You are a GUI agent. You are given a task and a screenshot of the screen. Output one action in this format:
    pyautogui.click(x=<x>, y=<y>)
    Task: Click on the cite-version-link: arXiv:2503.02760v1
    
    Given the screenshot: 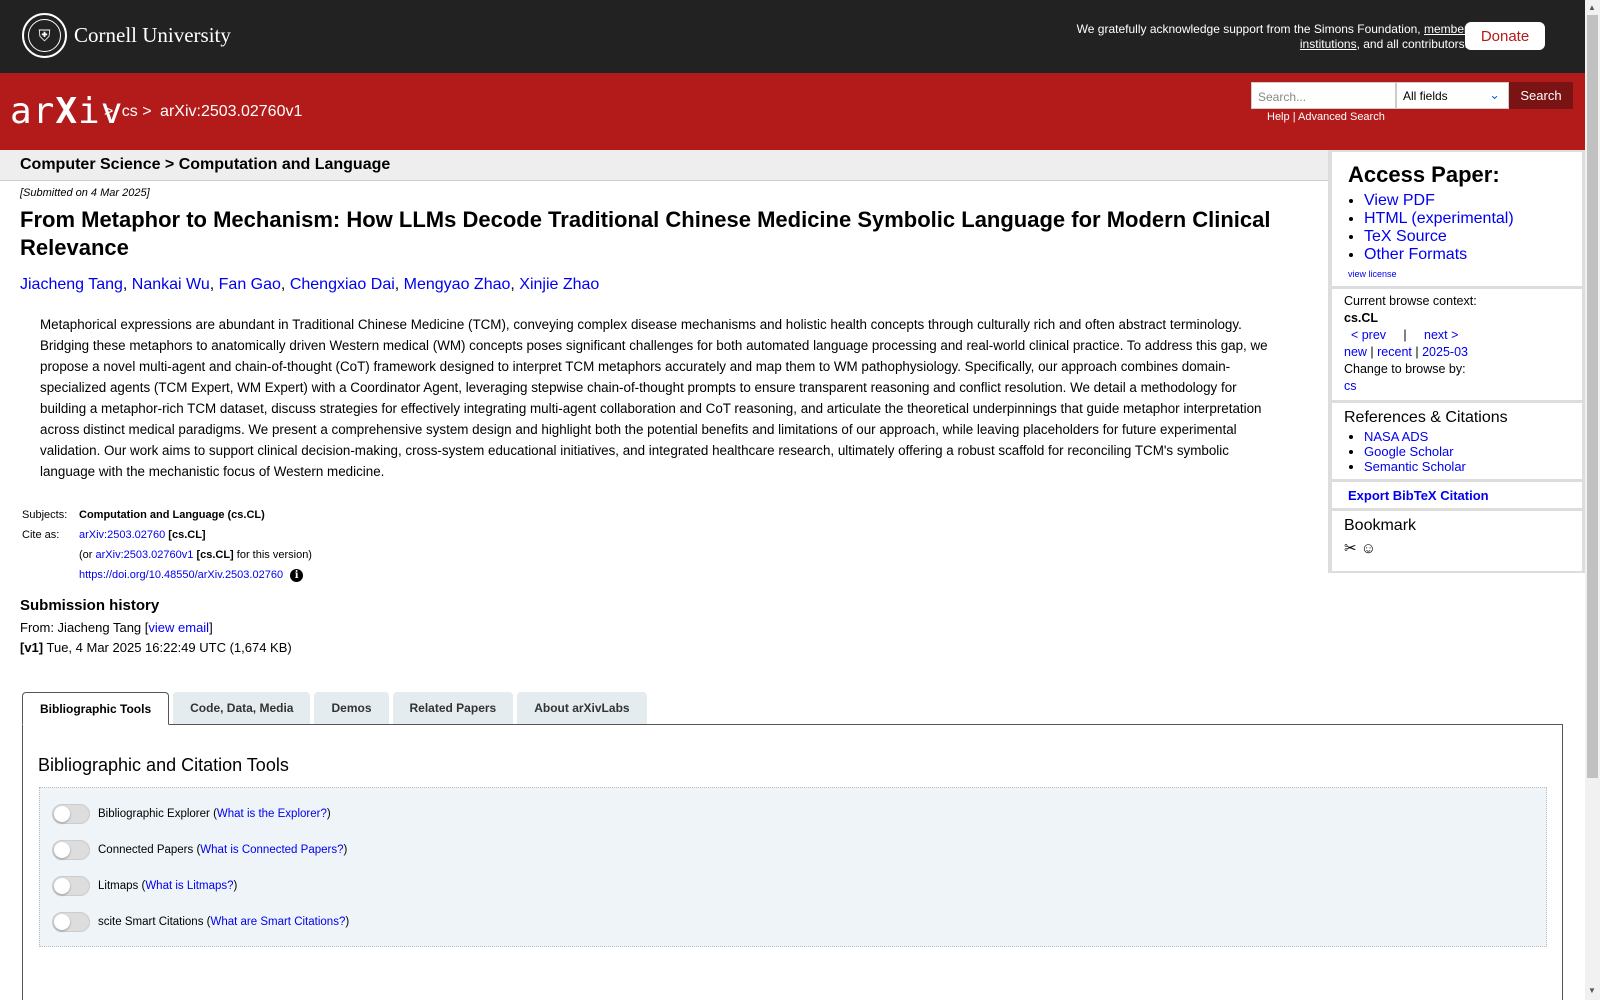 What is the action you would take?
    pyautogui.click(x=145, y=555)
    